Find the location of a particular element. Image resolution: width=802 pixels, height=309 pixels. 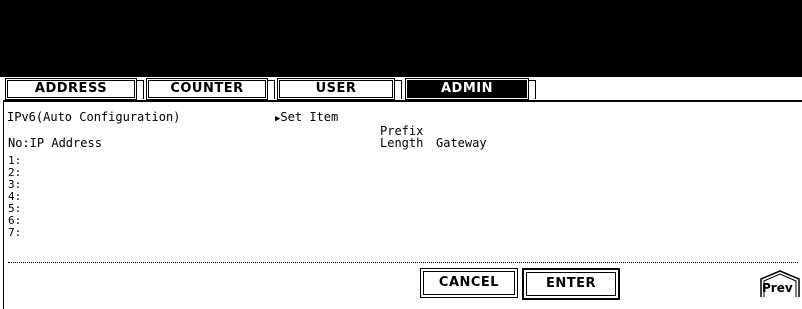

separator-line is located at coordinates (403, 262).